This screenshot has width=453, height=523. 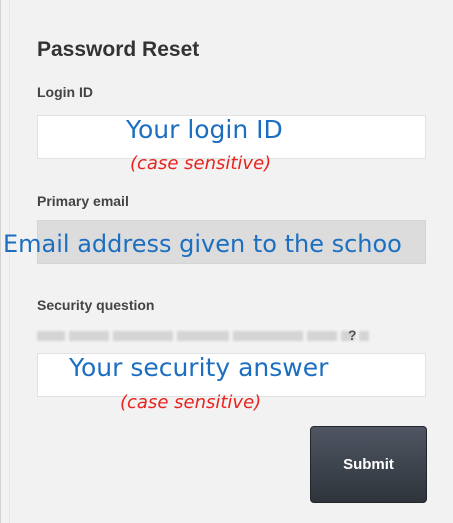 What do you see at coordinates (201, 163) in the screenshot?
I see `login-id-case-note: (case sensitive)` at bounding box center [201, 163].